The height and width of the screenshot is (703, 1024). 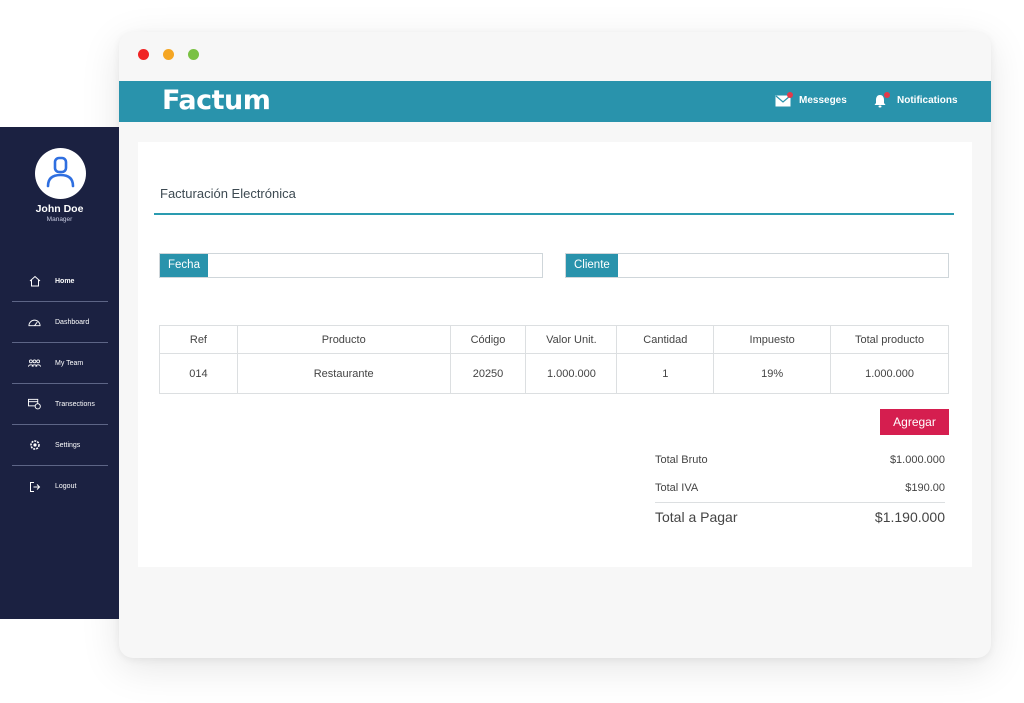 What do you see at coordinates (488, 339) in the screenshot?
I see `col-codigo: Código` at bounding box center [488, 339].